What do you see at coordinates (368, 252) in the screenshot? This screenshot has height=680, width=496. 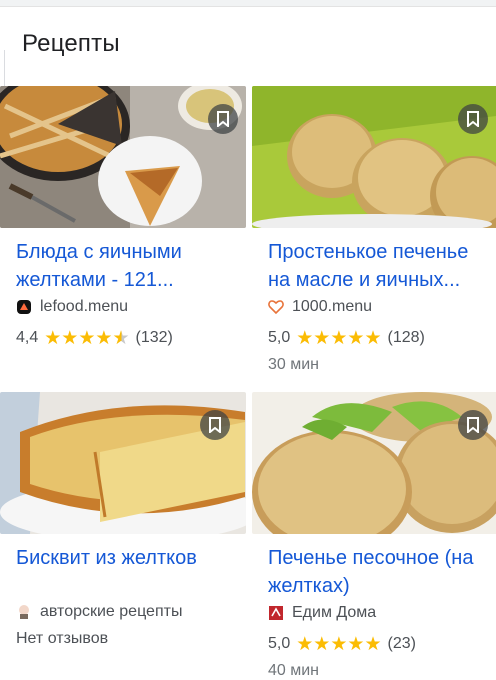 I see `recipe-title-line1: Простенькое печенье` at bounding box center [368, 252].